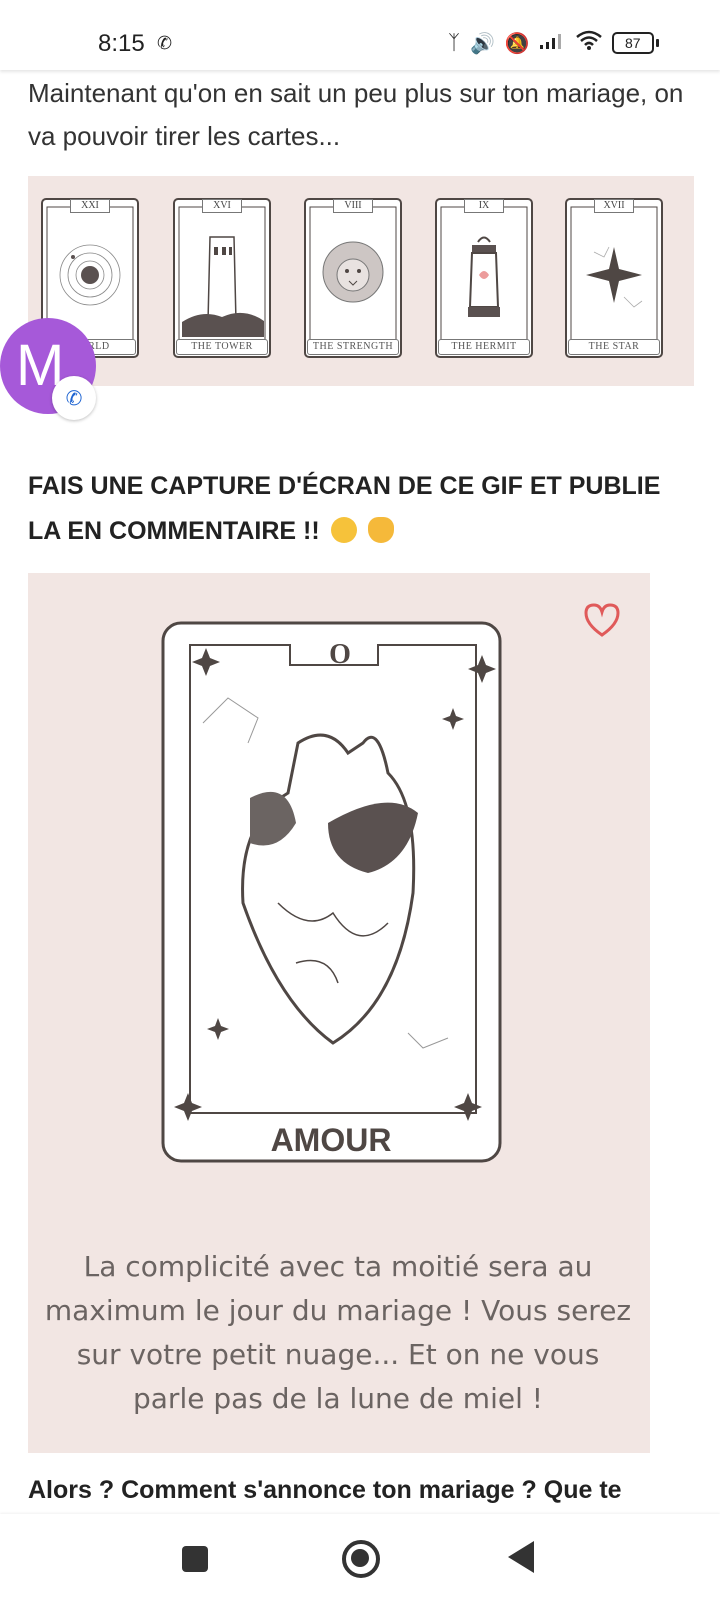  What do you see at coordinates (343, 530) in the screenshot?
I see `monocle-face-emoji` at bounding box center [343, 530].